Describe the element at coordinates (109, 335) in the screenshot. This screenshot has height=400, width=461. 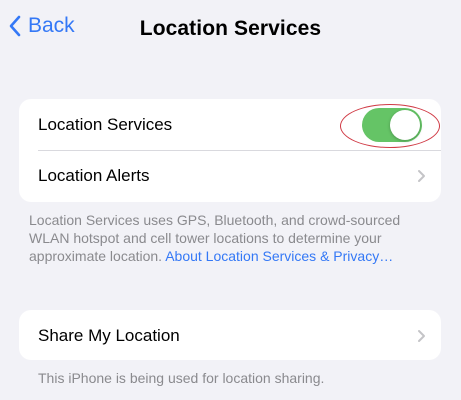
I see `share-my-location-label: Share My Location` at that location.